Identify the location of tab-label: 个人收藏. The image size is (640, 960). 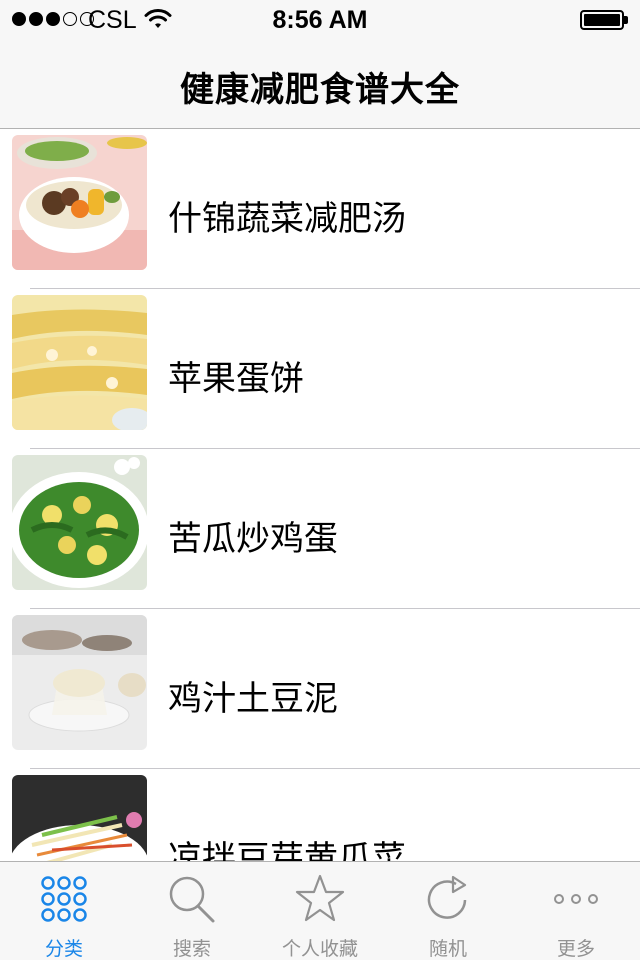
(319, 949).